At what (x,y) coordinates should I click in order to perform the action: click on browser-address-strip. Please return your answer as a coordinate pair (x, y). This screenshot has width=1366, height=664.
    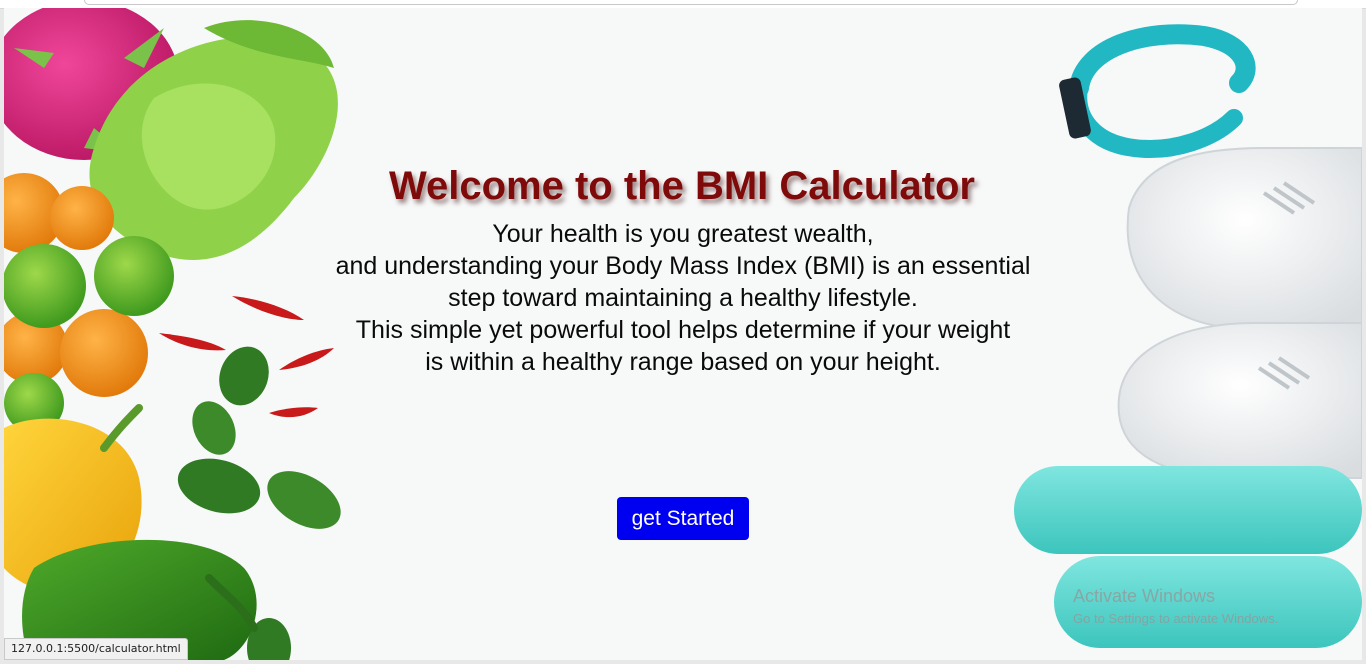
    Looking at the image, I should click on (691, 2).